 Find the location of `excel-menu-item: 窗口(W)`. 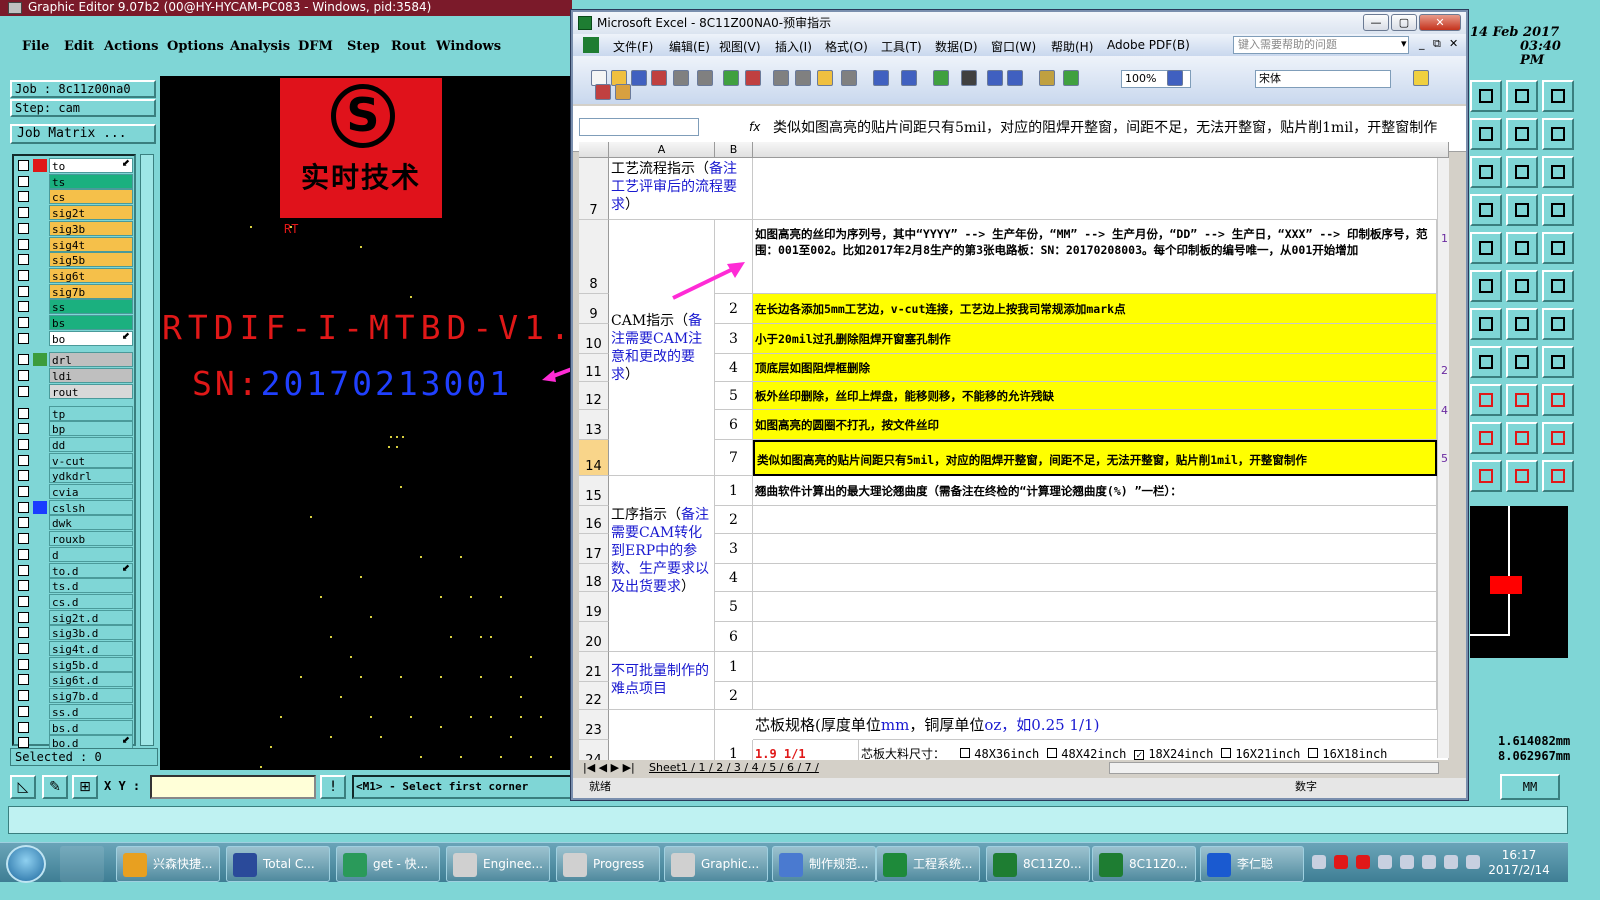

excel-menu-item: 窗口(W) is located at coordinates (1013, 46).